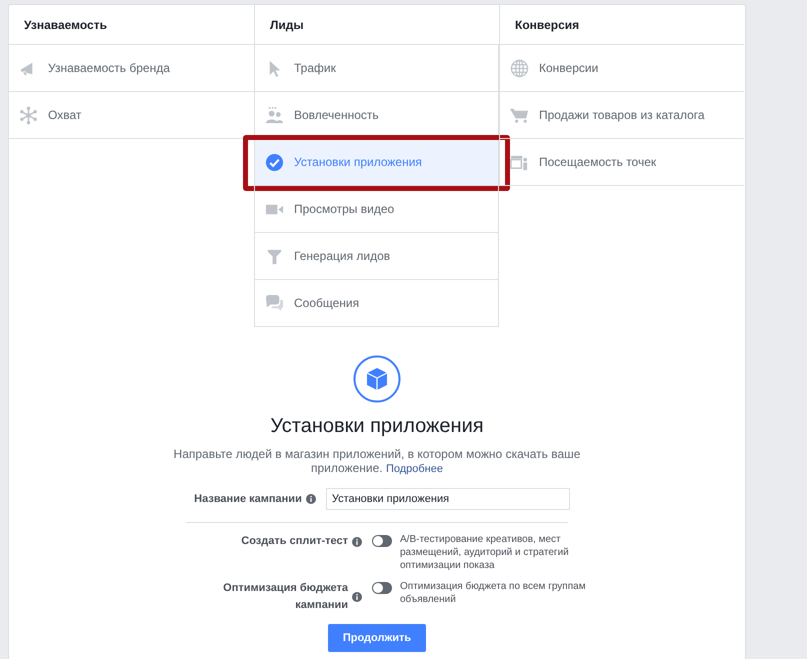 The width and height of the screenshot is (807, 659). What do you see at coordinates (377, 426) in the screenshot?
I see `objective-title: Установки приложения` at bounding box center [377, 426].